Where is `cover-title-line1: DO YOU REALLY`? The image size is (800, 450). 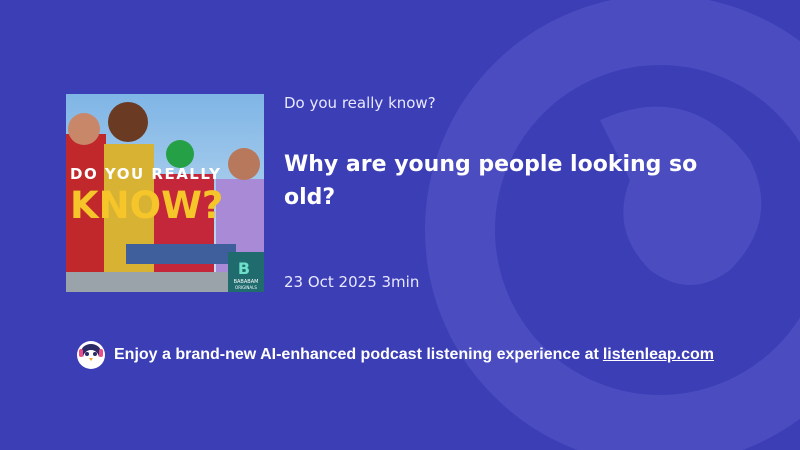
cover-title-line1: DO YOU REALLY is located at coordinates (145, 174).